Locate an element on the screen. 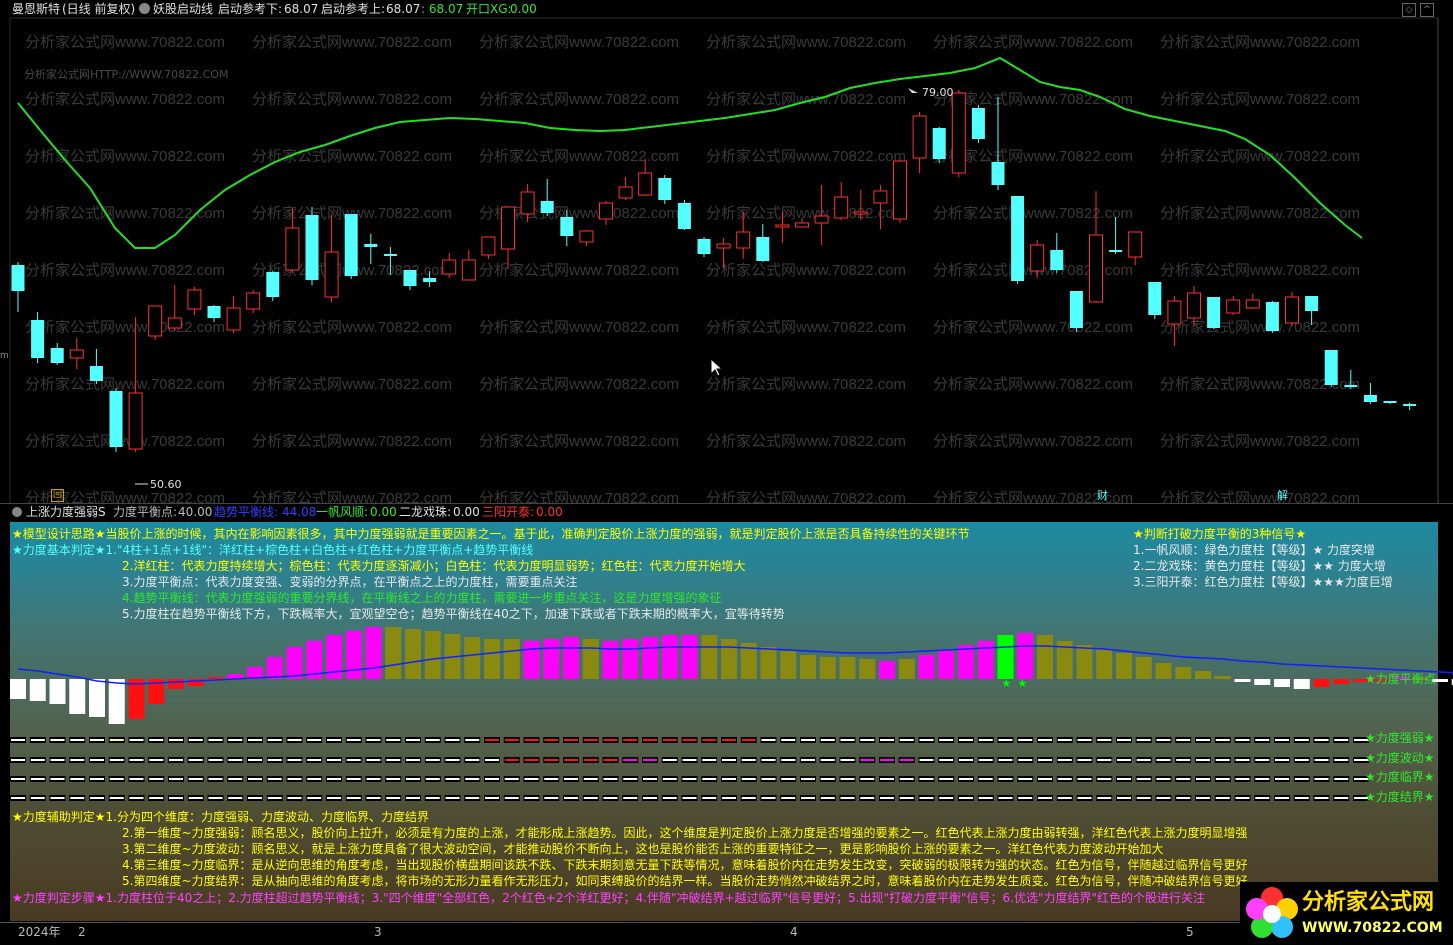  x-axis-month-4: 4 is located at coordinates (794, 932).